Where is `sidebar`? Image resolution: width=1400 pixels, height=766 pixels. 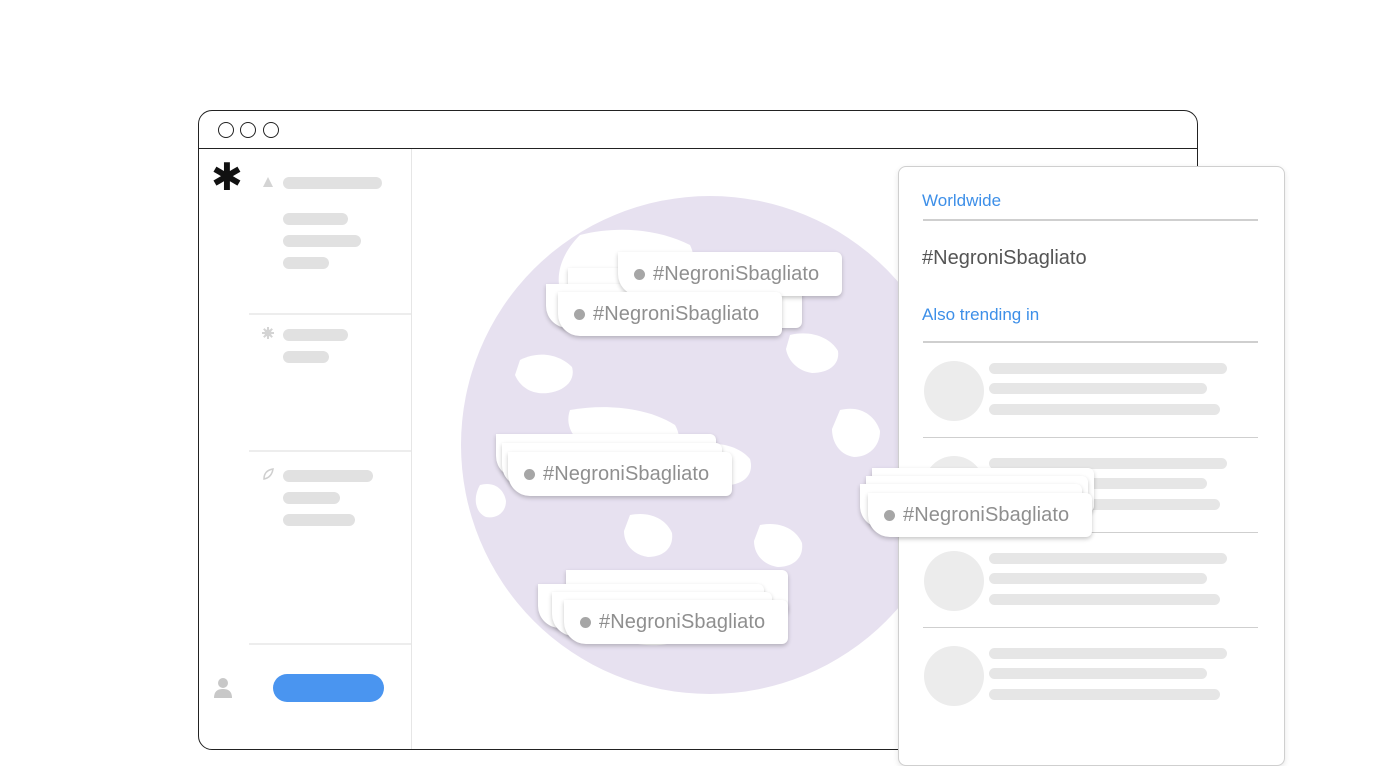 sidebar is located at coordinates (330, 449).